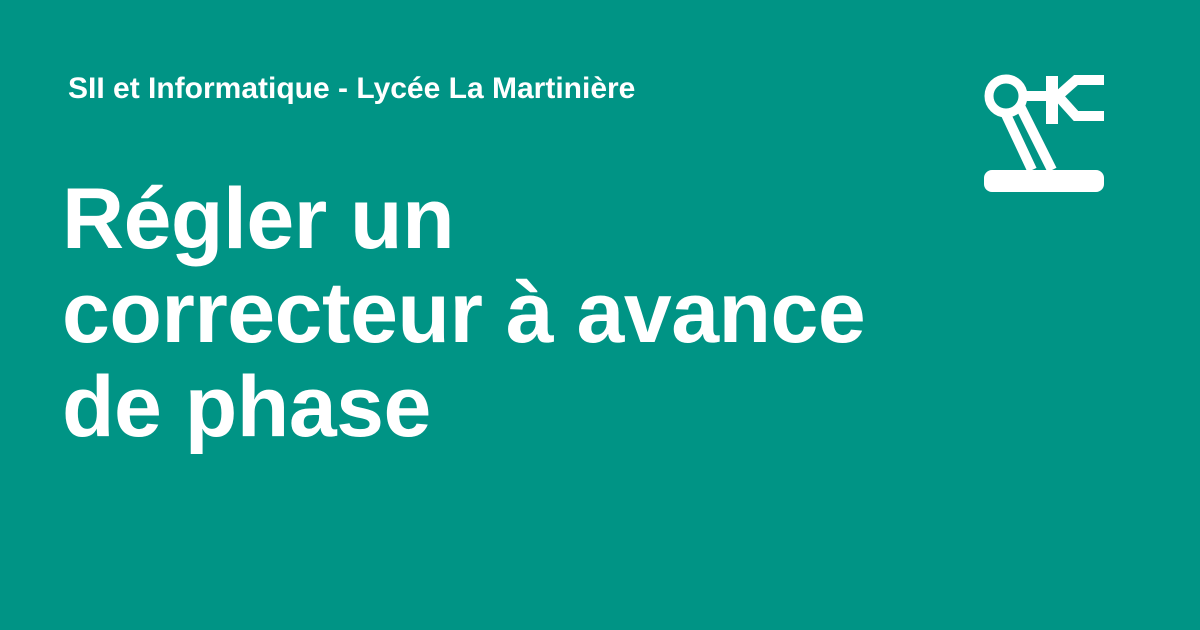 This screenshot has width=1200, height=630. I want to click on page-title-line-3: de phase, so click(246, 407).